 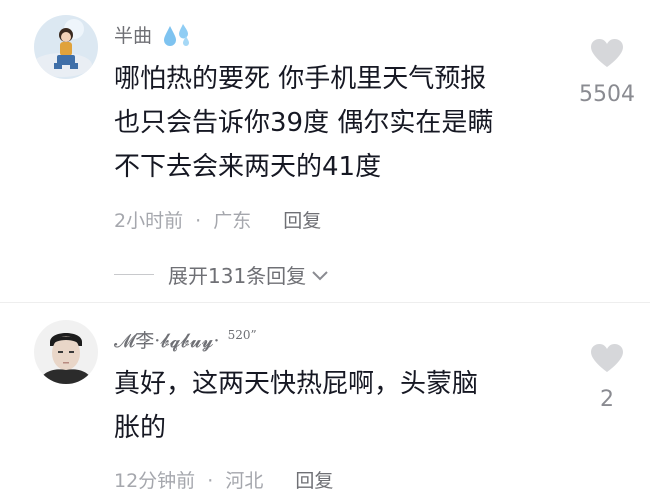 I want to click on username-suffix: 520”, so click(x=242, y=335).